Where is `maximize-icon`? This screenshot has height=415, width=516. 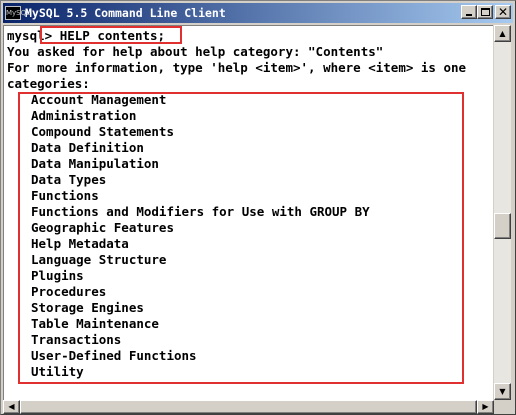 maximize-icon is located at coordinates (485, 12).